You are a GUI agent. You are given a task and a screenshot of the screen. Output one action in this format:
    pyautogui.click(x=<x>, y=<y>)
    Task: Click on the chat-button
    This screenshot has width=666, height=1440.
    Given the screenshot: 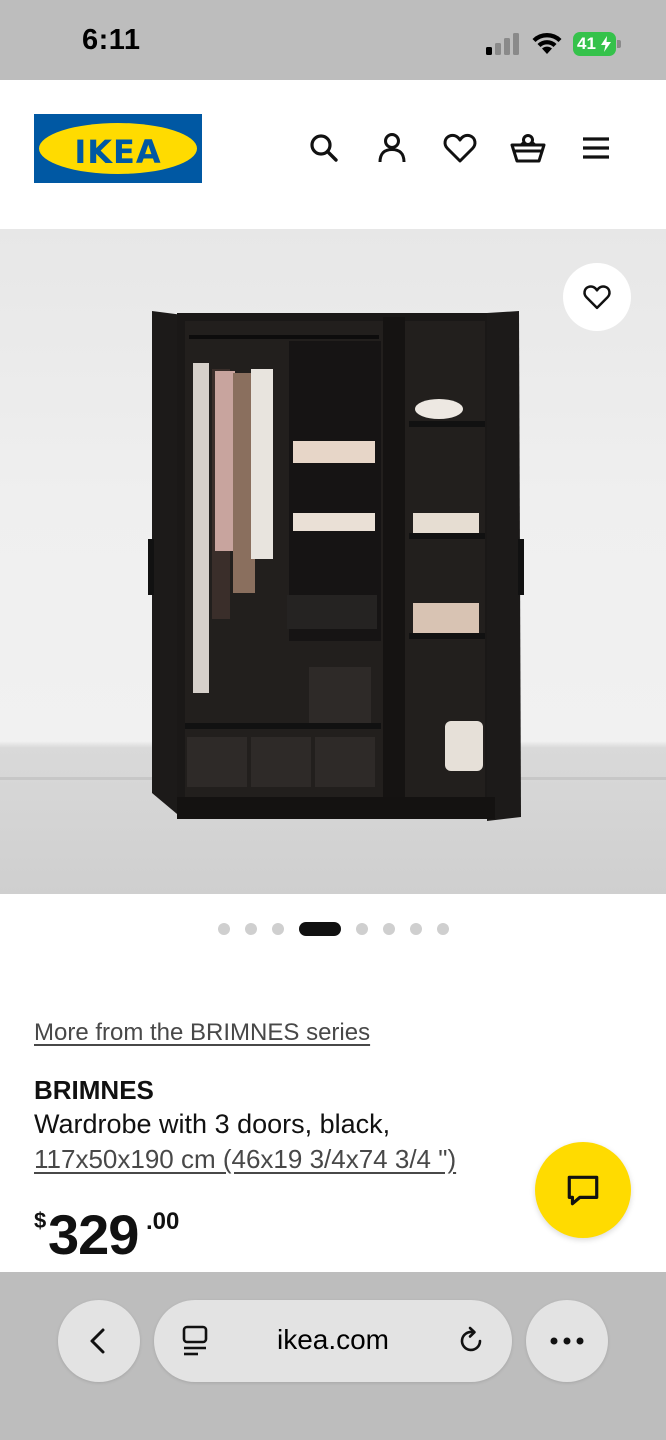 What is the action you would take?
    pyautogui.click(x=583, y=1190)
    